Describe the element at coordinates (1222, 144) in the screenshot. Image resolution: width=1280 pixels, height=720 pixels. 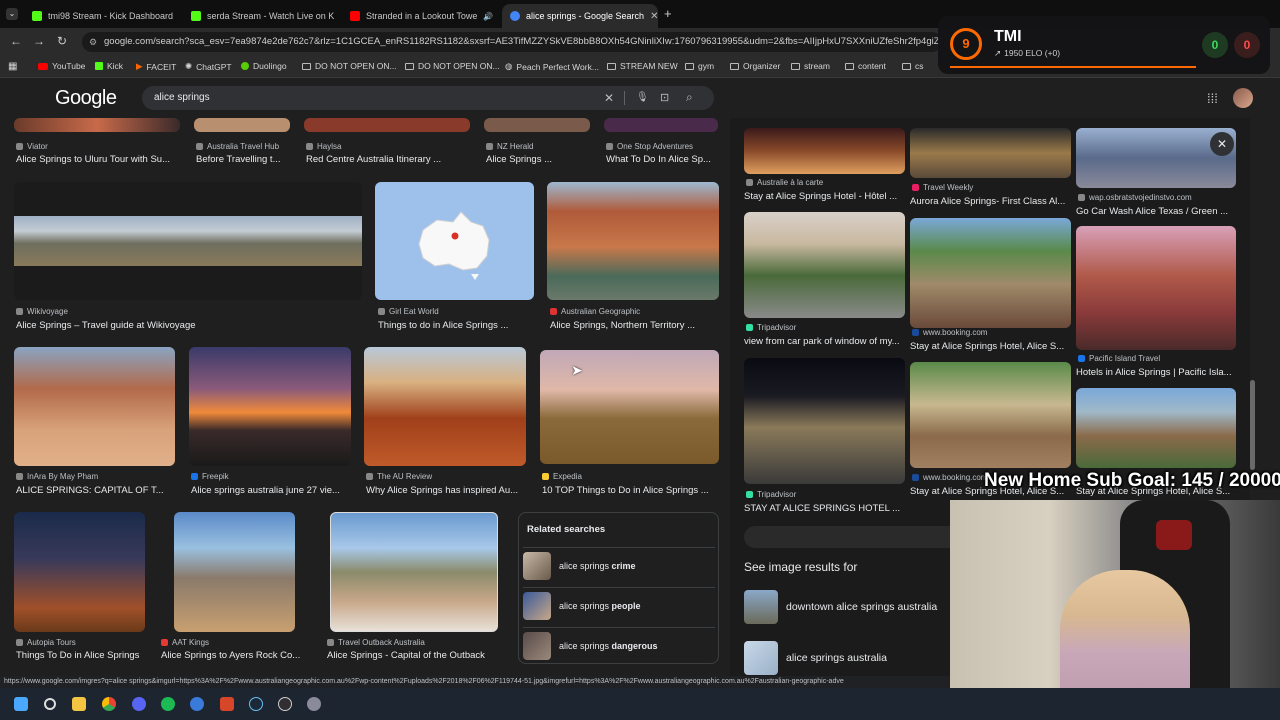
I see `close-panel-button: ✕` at that location.